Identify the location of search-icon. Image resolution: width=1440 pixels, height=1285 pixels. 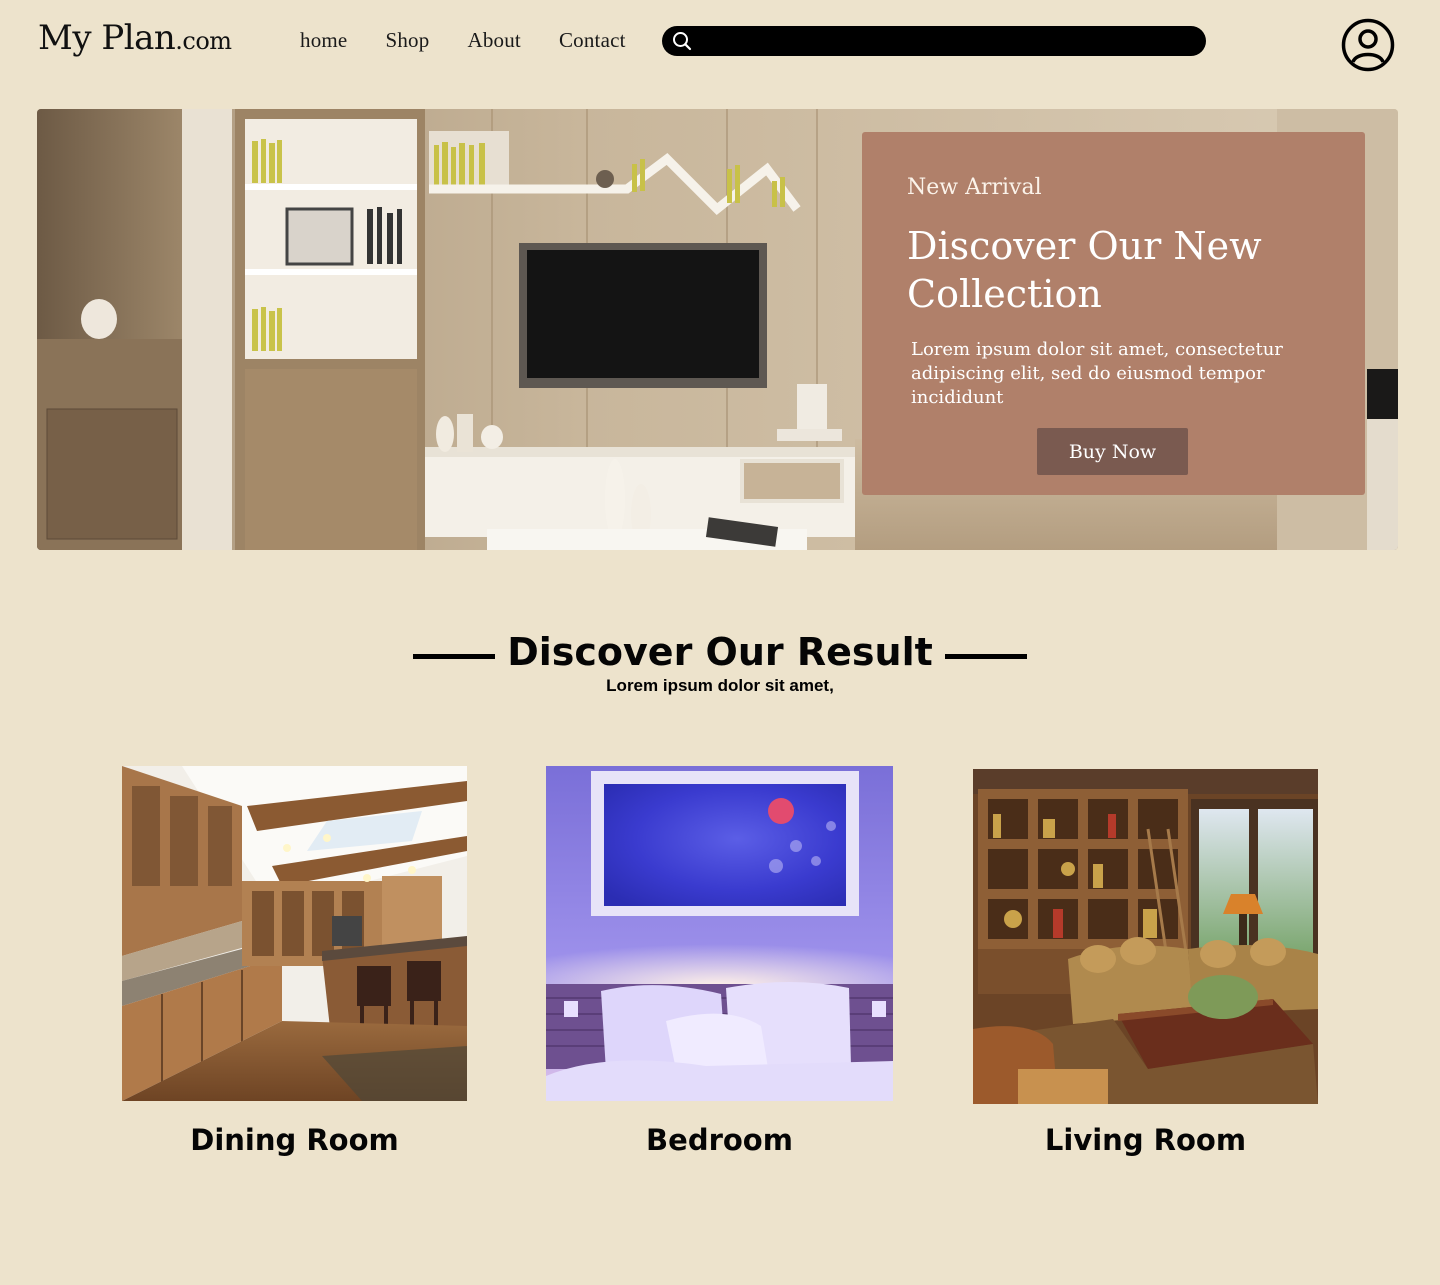
(682, 41).